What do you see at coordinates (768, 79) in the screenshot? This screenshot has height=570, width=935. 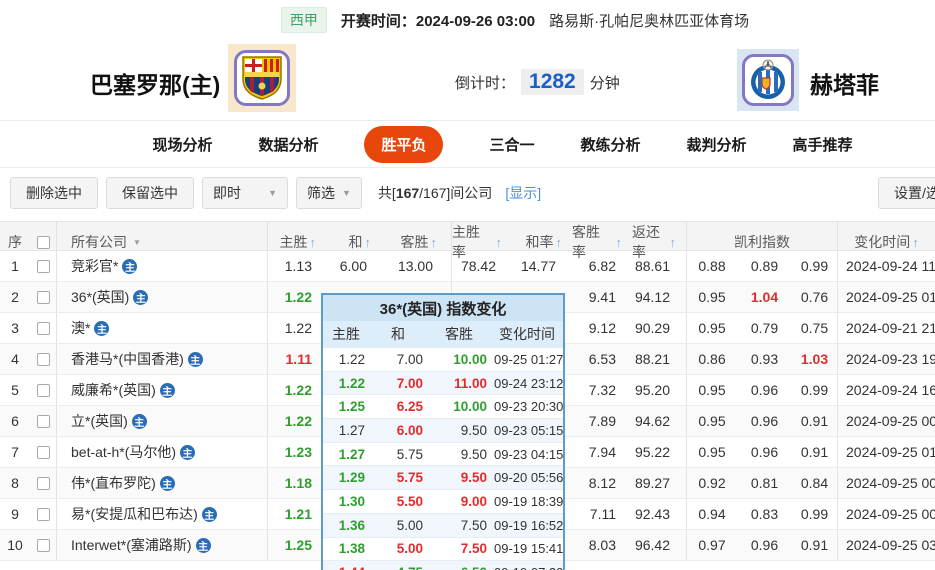 I see `getafe-crest-svg` at bounding box center [768, 79].